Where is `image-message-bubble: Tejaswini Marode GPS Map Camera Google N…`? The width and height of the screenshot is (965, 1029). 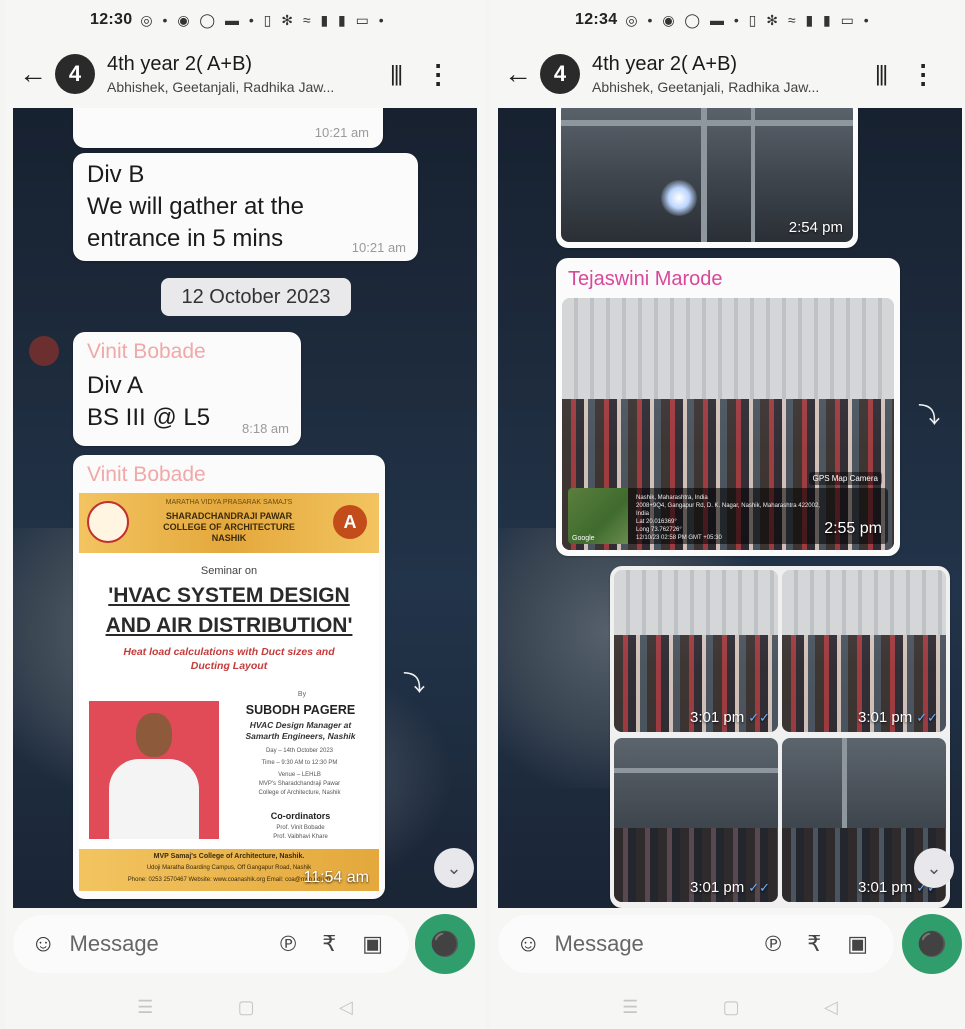
image-message-bubble: Tejaswini Marode GPS Map Camera Google N… is located at coordinates (728, 407).